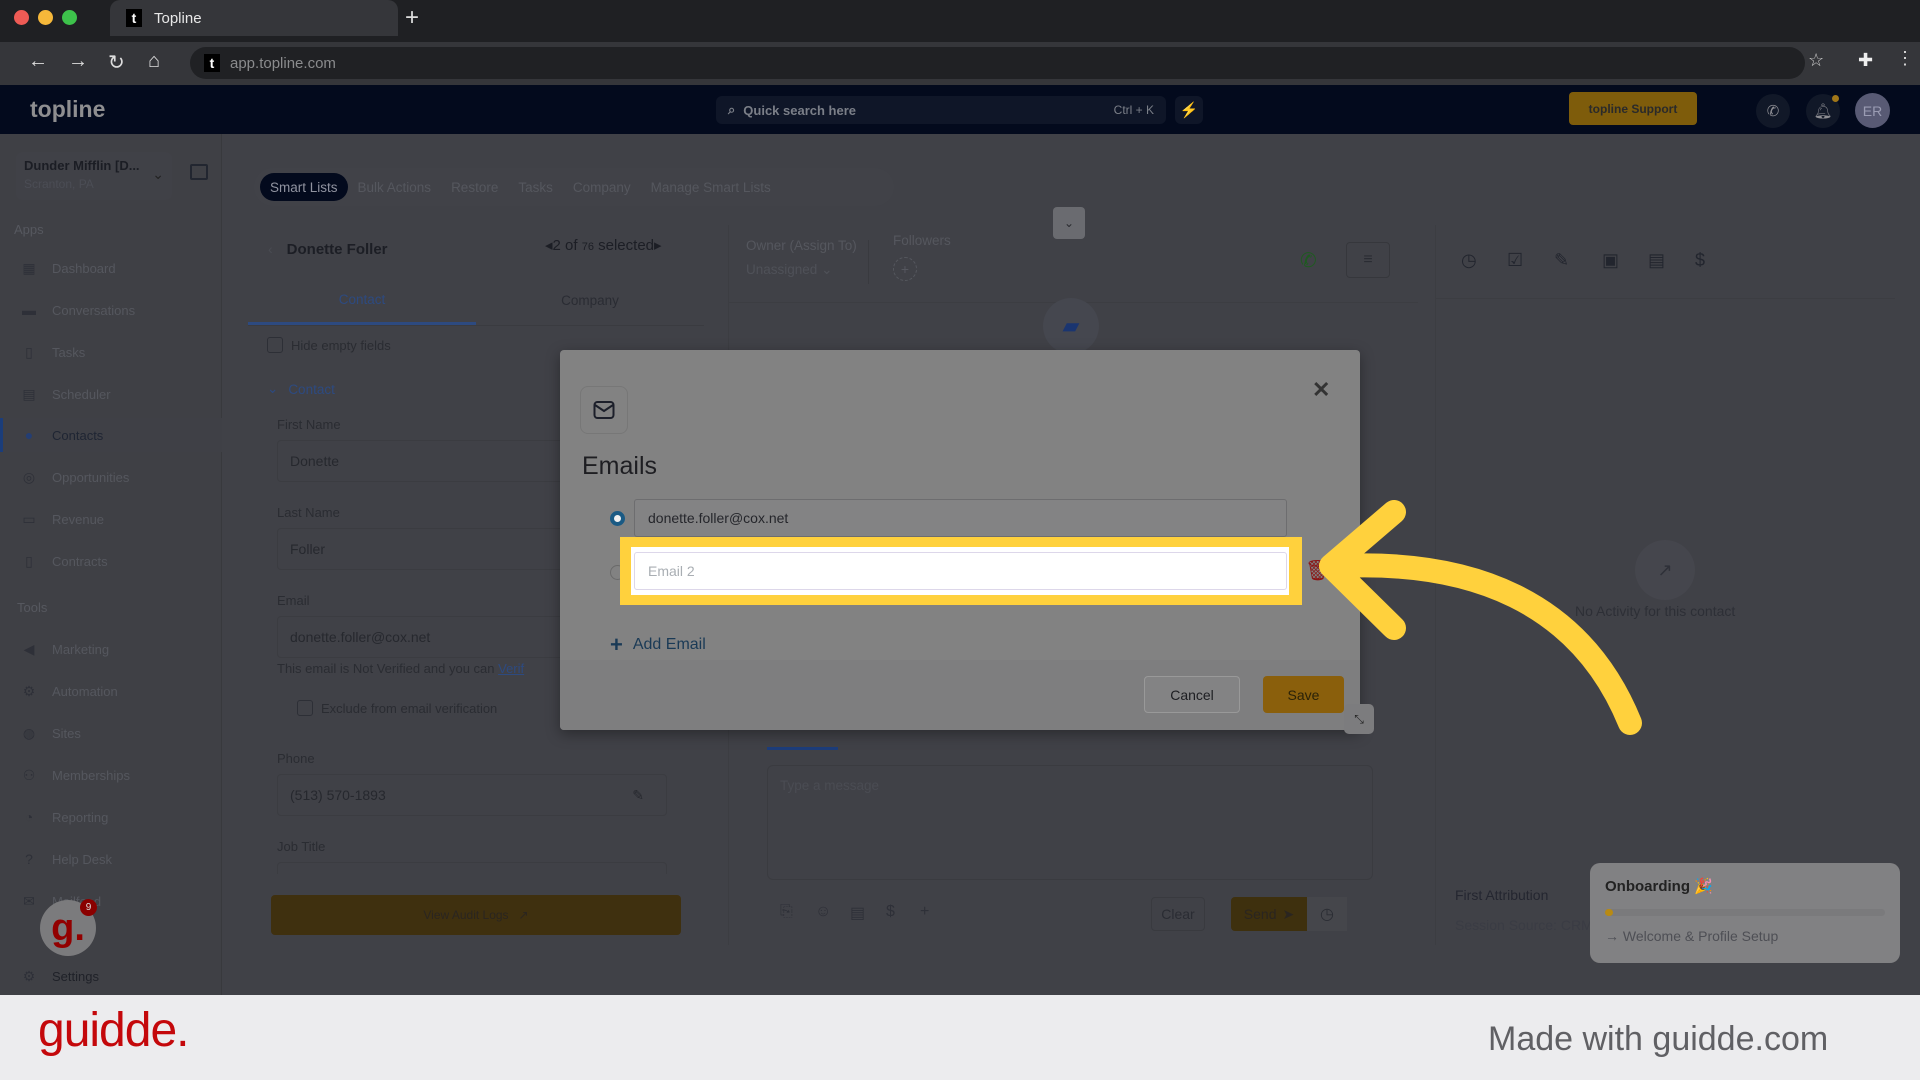  Describe the element at coordinates (941, 110) in the screenshot. I see `quick-search-input: ⌕ Quick search here Ctrl + K` at that location.